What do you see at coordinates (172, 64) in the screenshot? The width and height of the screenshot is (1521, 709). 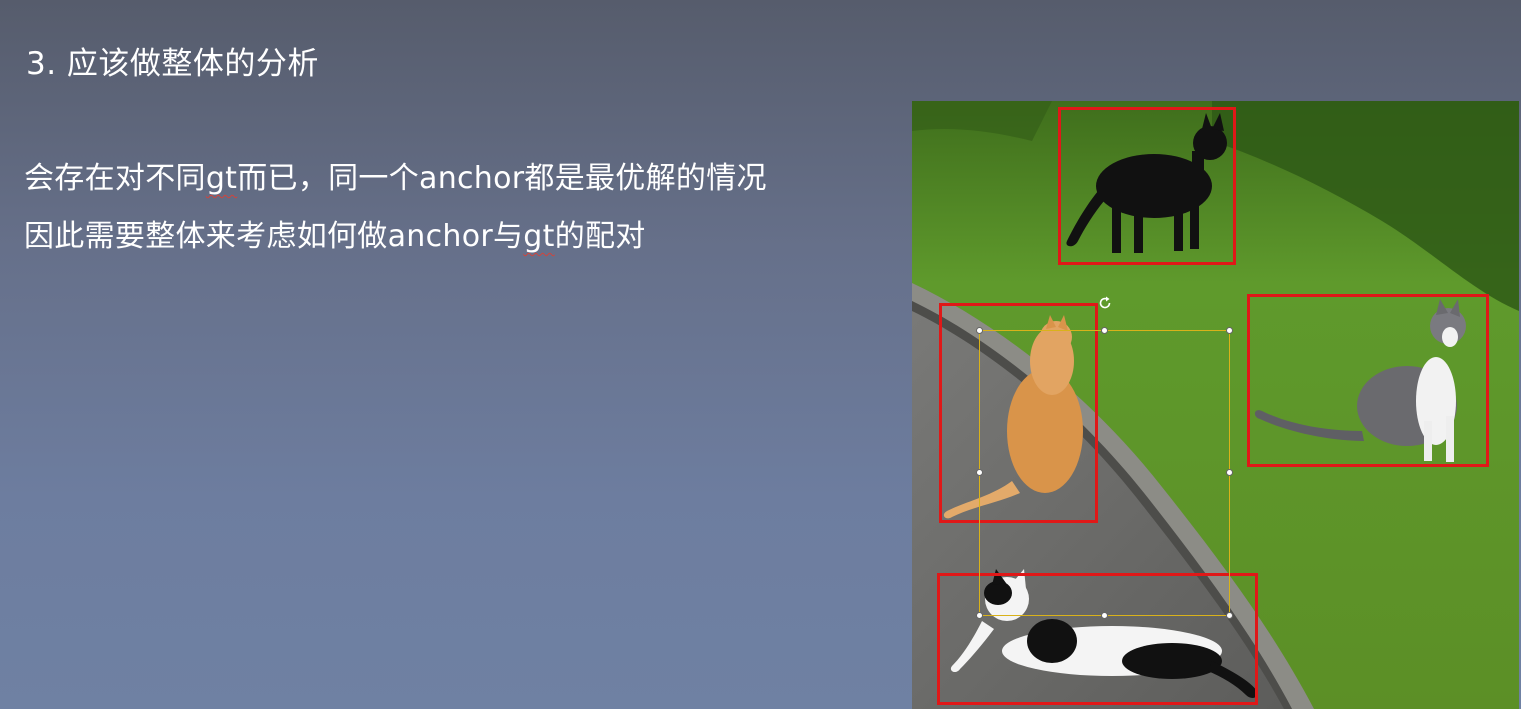 I see `slide-title: 3. 应该做整体的分析` at bounding box center [172, 64].